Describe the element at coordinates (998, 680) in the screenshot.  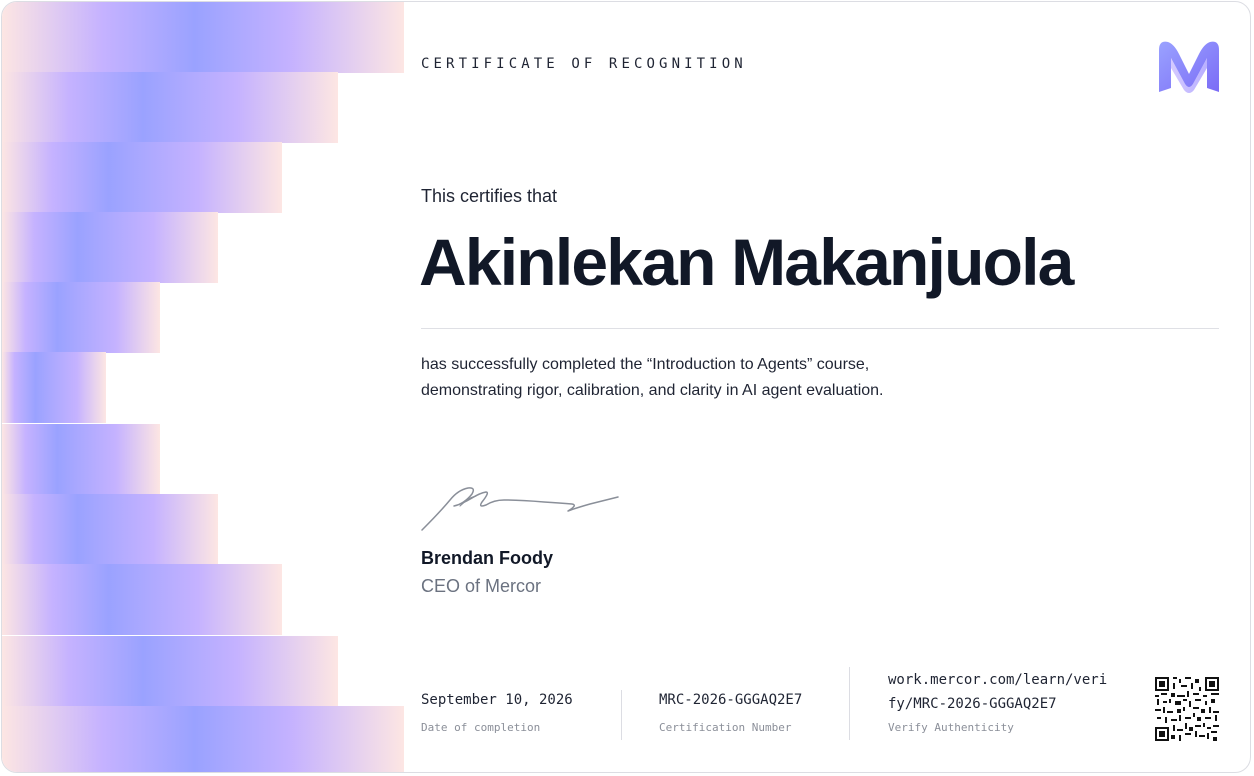
I see `verify-url-line: work.mercor.com/learn/veri` at that location.